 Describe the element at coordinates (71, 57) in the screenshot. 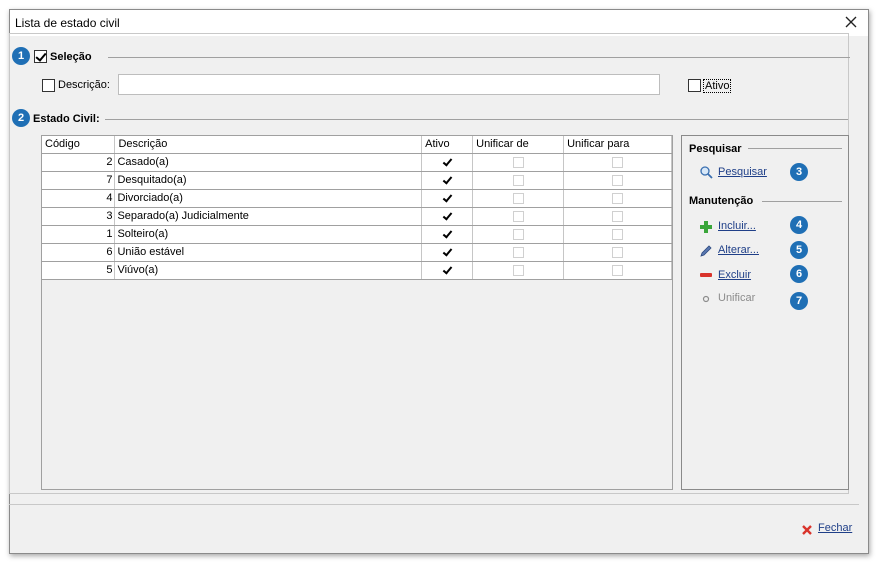

I see `selecao-label: Seleção` at that location.